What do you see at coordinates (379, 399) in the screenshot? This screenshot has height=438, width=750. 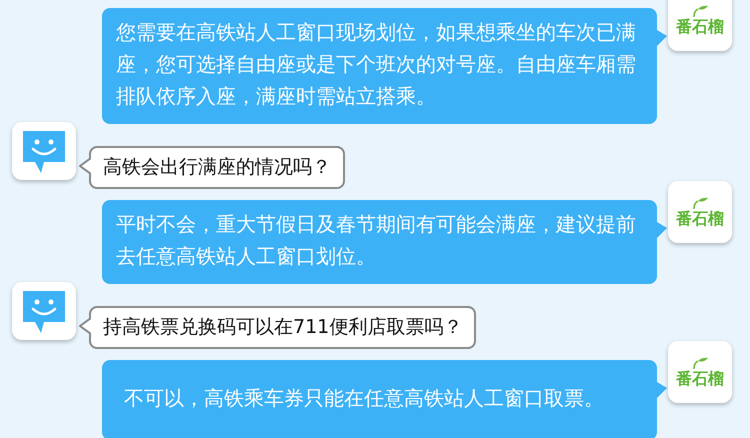 I see `reply-bubble: 不可以，高铁乘车券只能在任意高铁站人工窗口取票。` at bounding box center [379, 399].